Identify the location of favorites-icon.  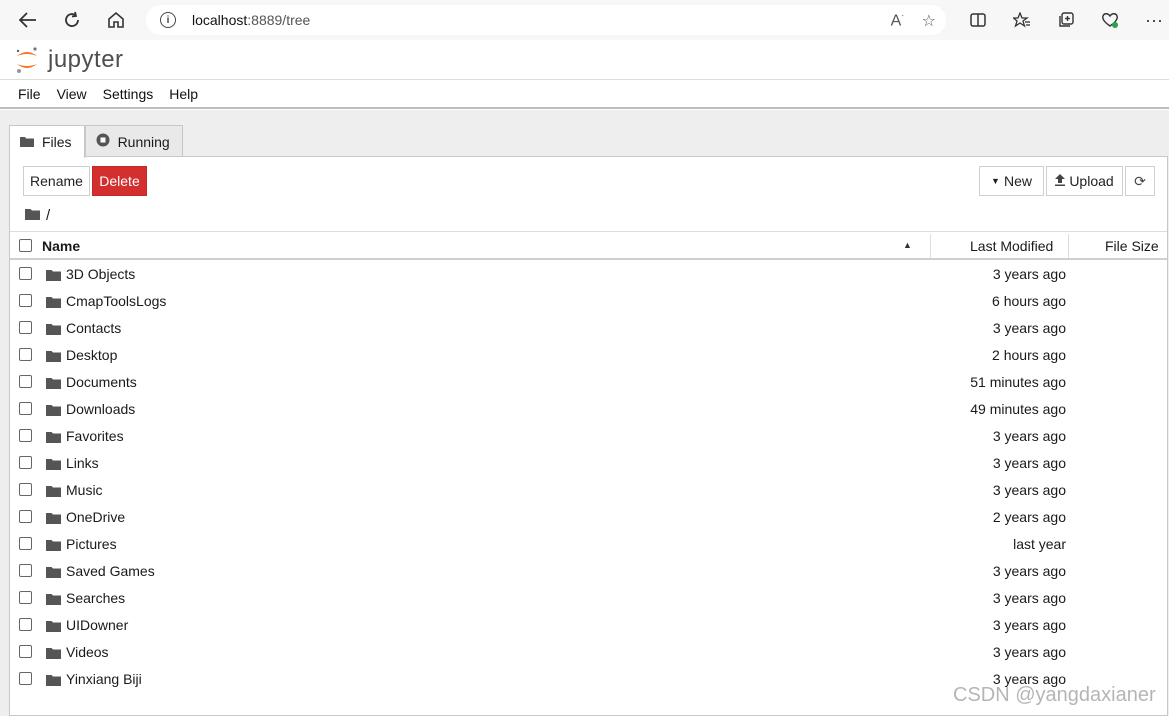
(1022, 20).